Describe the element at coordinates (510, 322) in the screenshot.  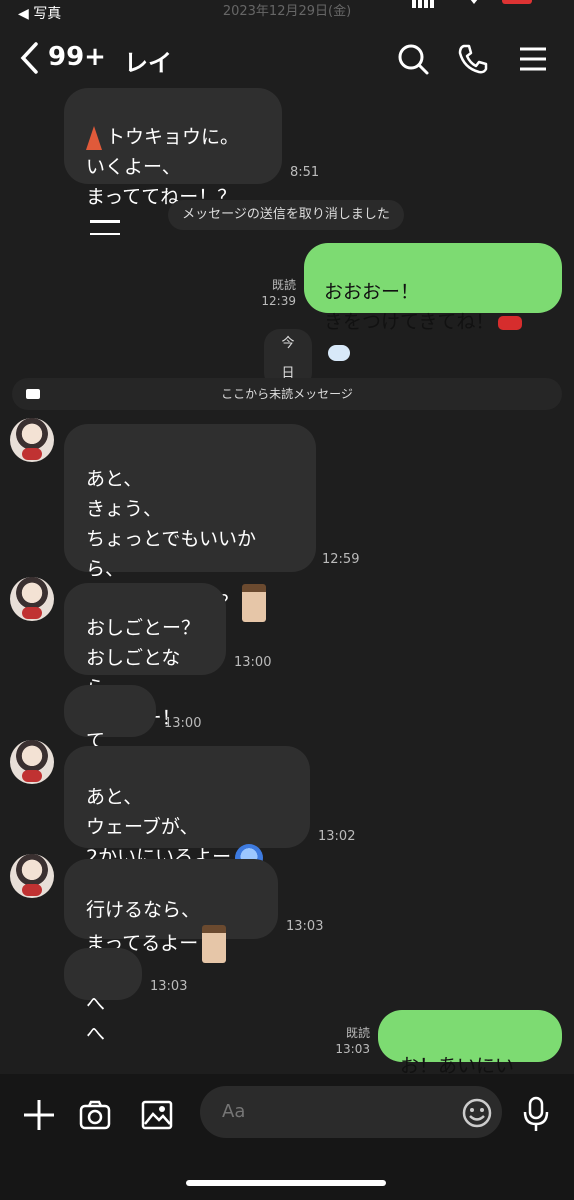
I see `car-emoji-icon` at that location.